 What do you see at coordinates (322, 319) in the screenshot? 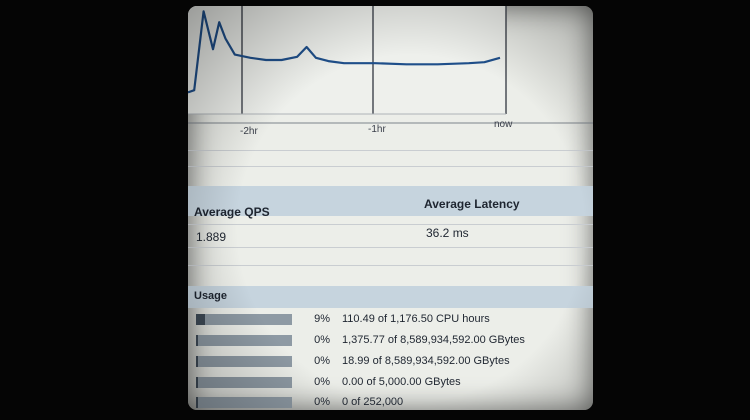
I see `usage-percent: 9%` at bounding box center [322, 319].